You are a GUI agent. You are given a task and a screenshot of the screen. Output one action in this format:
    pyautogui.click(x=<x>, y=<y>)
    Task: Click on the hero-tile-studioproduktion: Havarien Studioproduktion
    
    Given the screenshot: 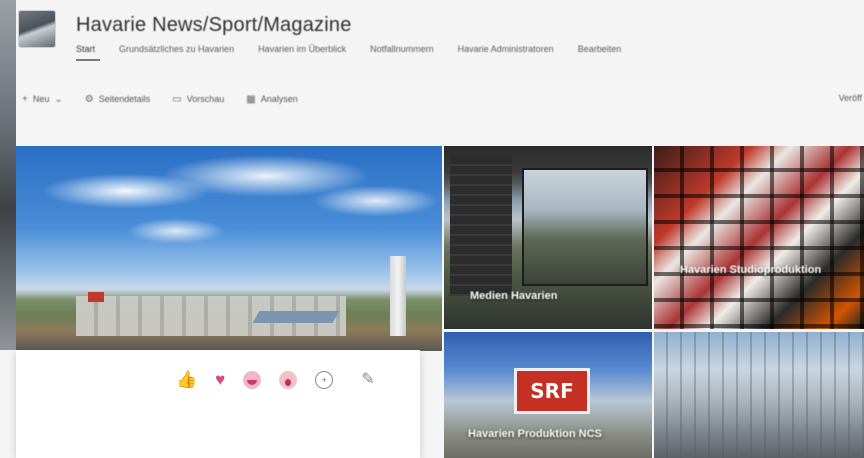 What is the action you would take?
    pyautogui.click(x=759, y=237)
    